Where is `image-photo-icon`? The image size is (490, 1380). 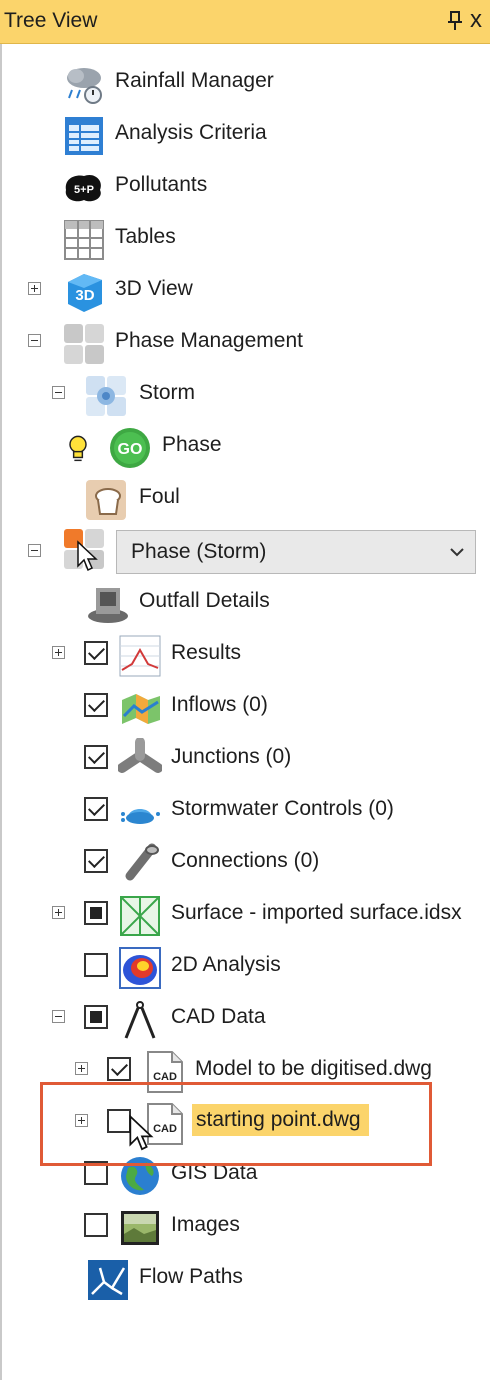
image-photo-icon is located at coordinates (140, 1228).